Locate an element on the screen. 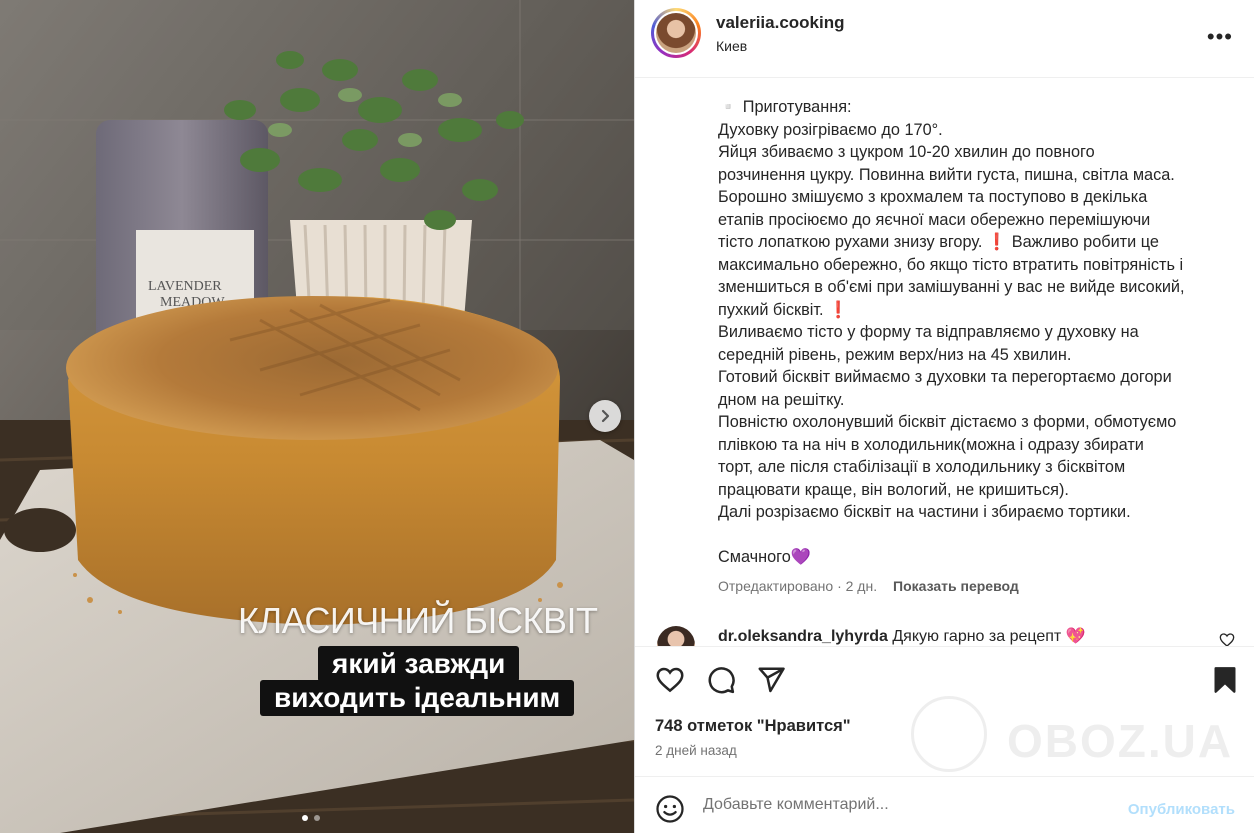 The height and width of the screenshot is (833, 1254). chevron-right-icon is located at coordinates (605, 416).